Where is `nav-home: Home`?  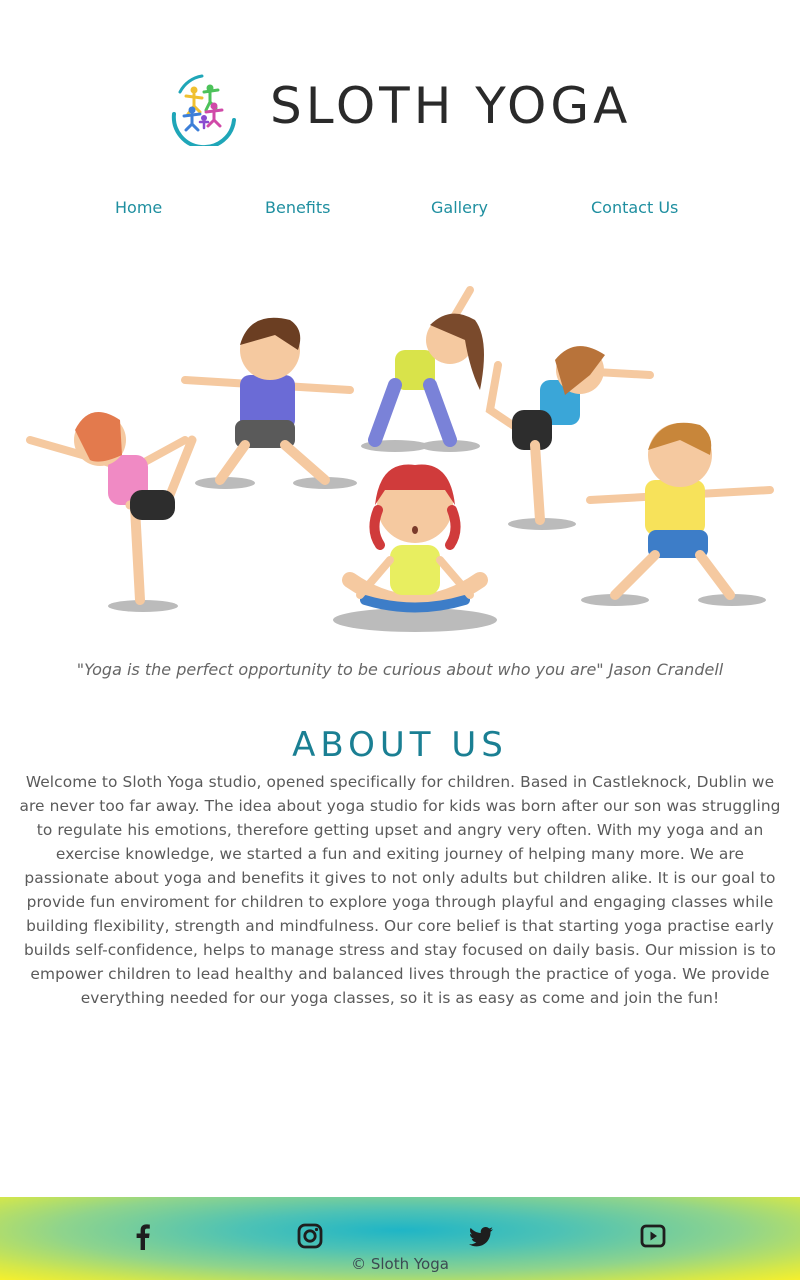
nav-home: Home is located at coordinates (138, 207).